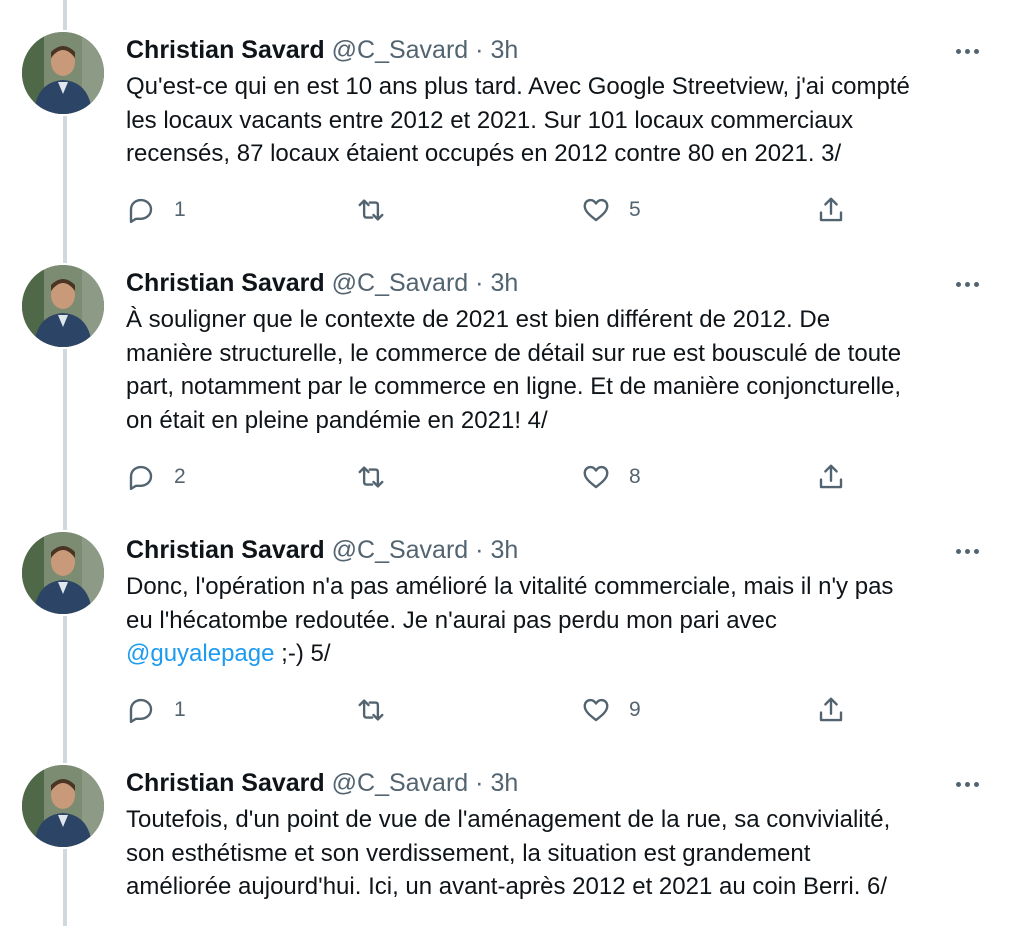 The height and width of the screenshot is (926, 1028). I want to click on like-count: 8, so click(635, 476).